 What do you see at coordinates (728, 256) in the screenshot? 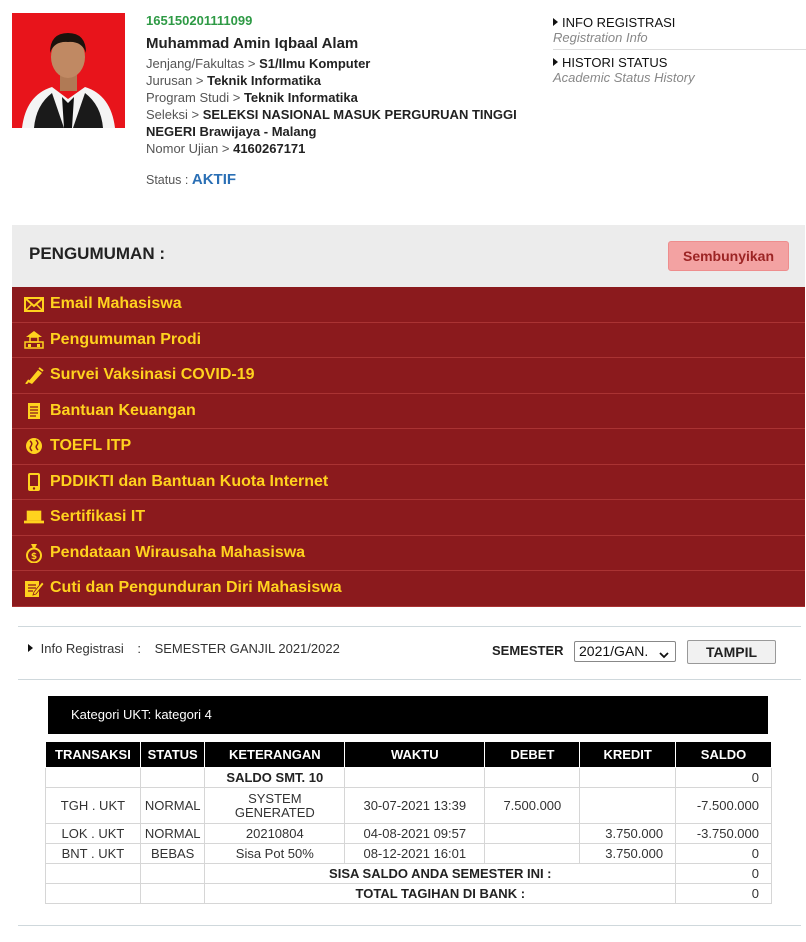
I see `hide-button: Sembunyikan` at bounding box center [728, 256].